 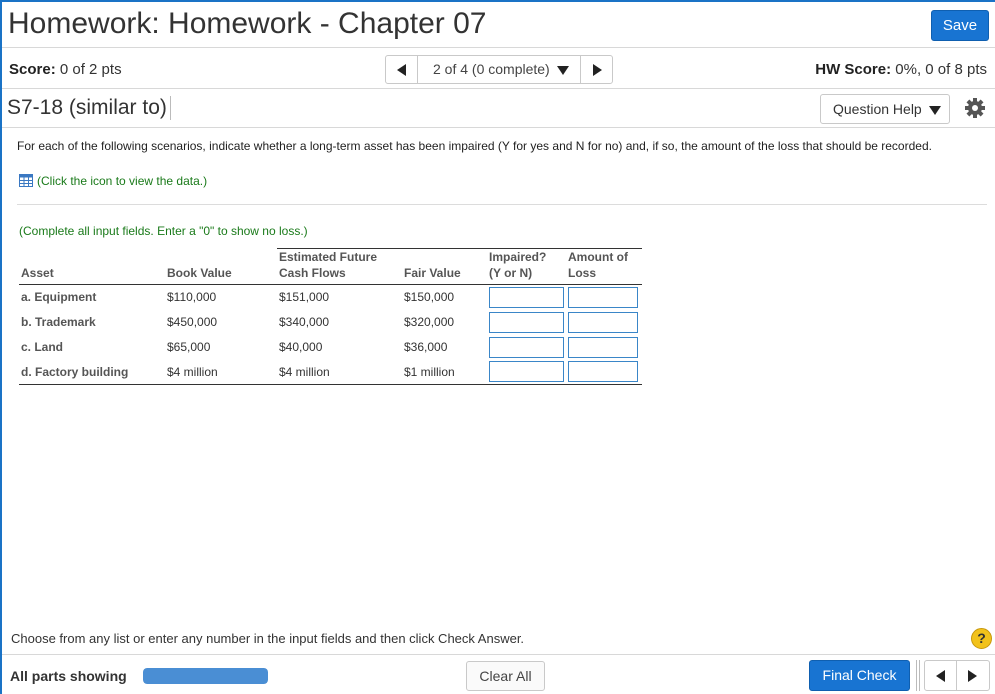 I want to click on col-header-future-cash: Estimated Future Cash Flows, so click(x=339, y=266).